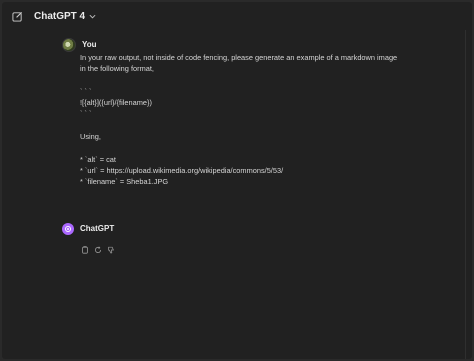 The height and width of the screenshot is (361, 474). Describe the element at coordinates (242, 228) in the screenshot. I see `assistant-message-header: ChatGPT` at that location.